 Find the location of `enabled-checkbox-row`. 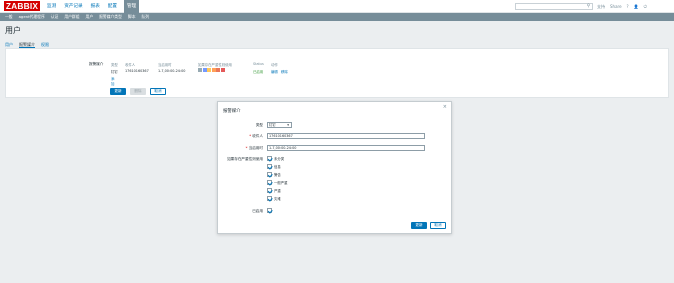

enabled-checkbox-row is located at coordinates (270, 210).